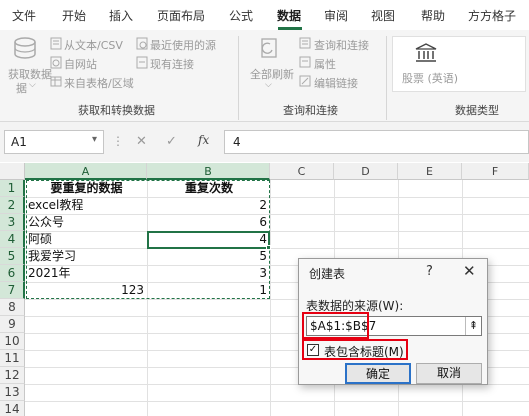 This screenshot has width=529, height=416. I want to click on cancel-icon: ✕, so click(141, 141).